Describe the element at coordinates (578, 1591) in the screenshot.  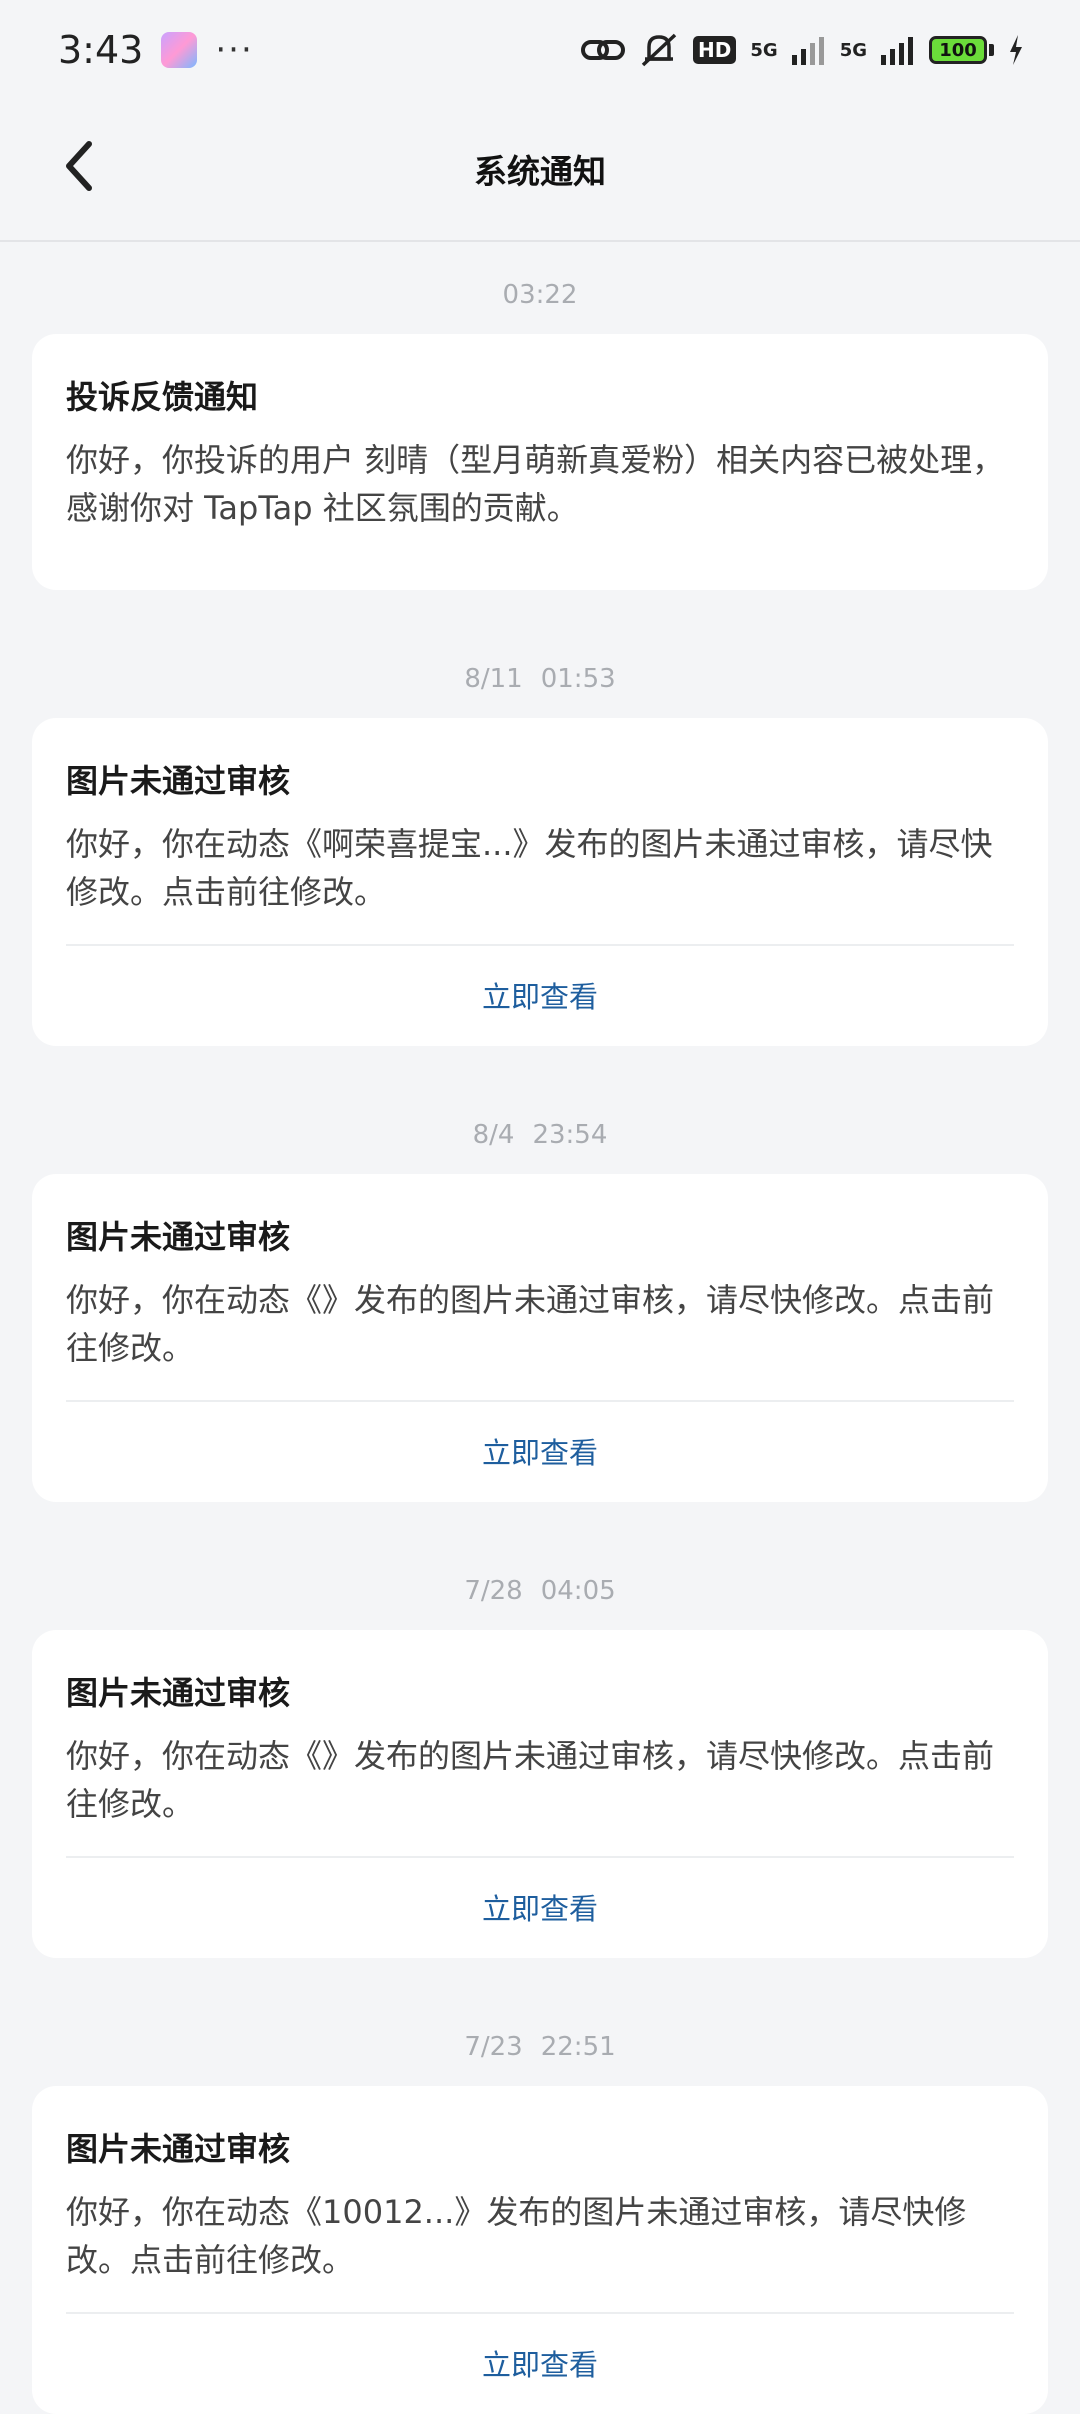
I see `notice-time: 04:05` at that location.